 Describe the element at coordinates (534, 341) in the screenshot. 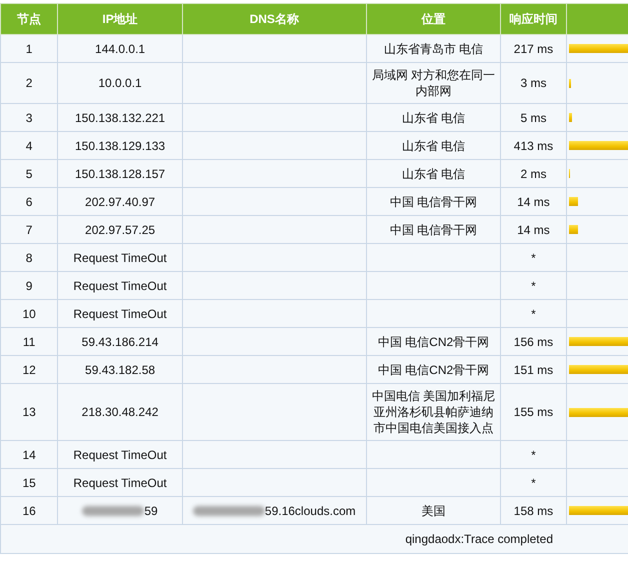

I see `response-time: 156 ms` at that location.